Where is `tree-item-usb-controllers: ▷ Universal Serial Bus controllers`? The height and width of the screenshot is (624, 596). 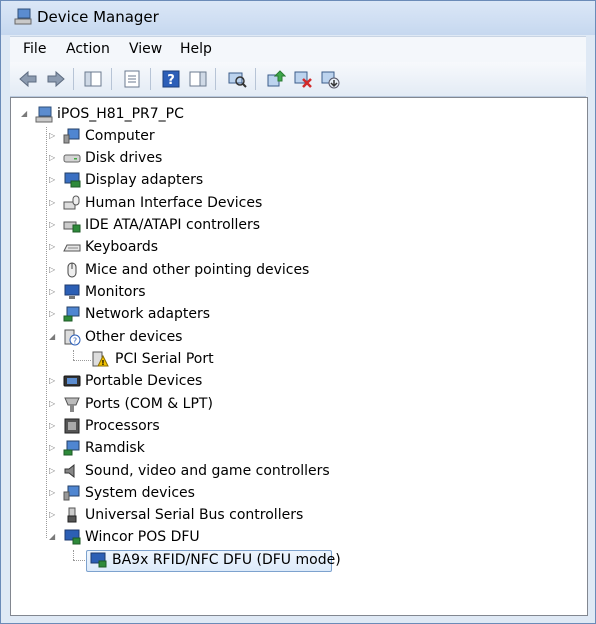 tree-item-usb-controllers: ▷ Universal Serial Bus controllers is located at coordinates (299, 515).